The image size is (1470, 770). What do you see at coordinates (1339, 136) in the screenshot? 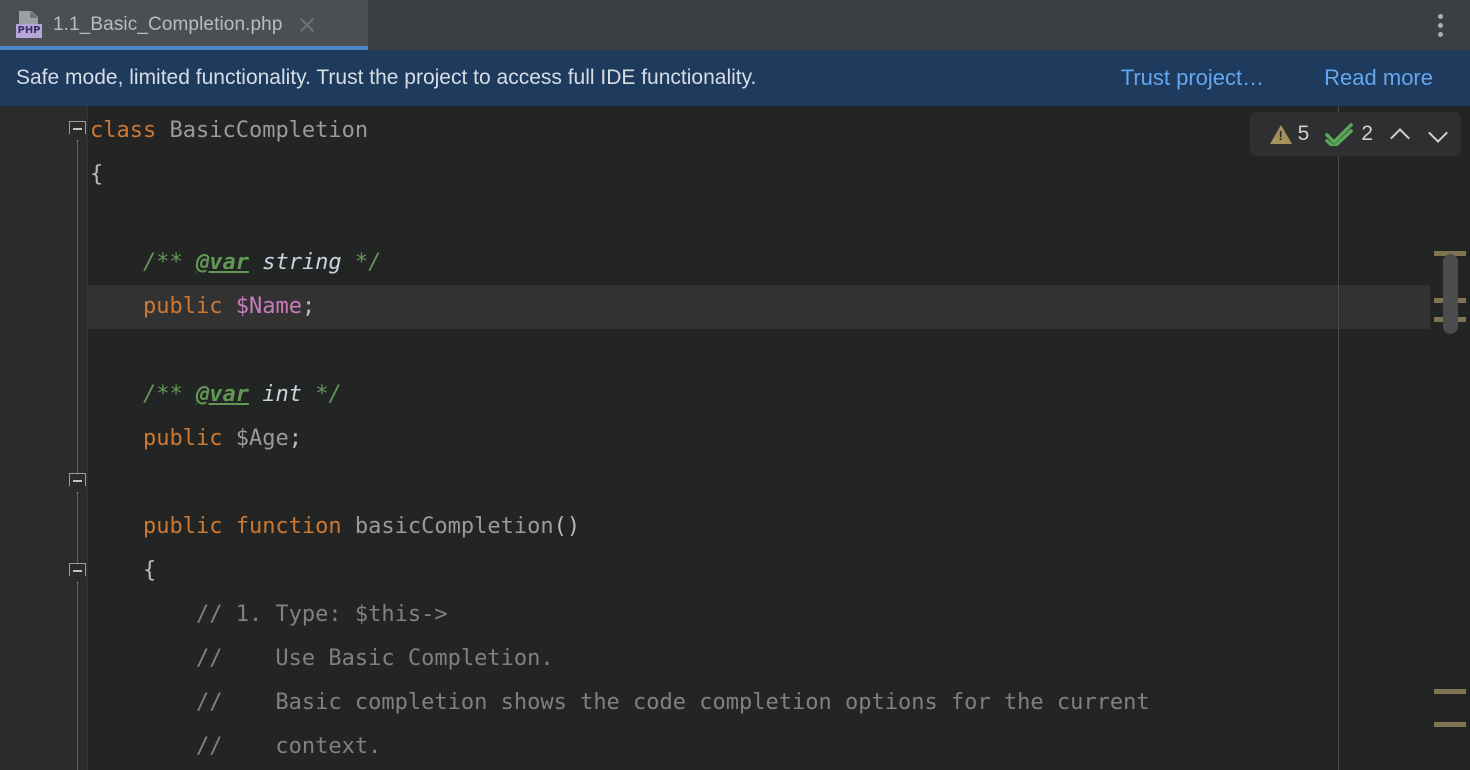
I see `double-check-icon` at bounding box center [1339, 136].